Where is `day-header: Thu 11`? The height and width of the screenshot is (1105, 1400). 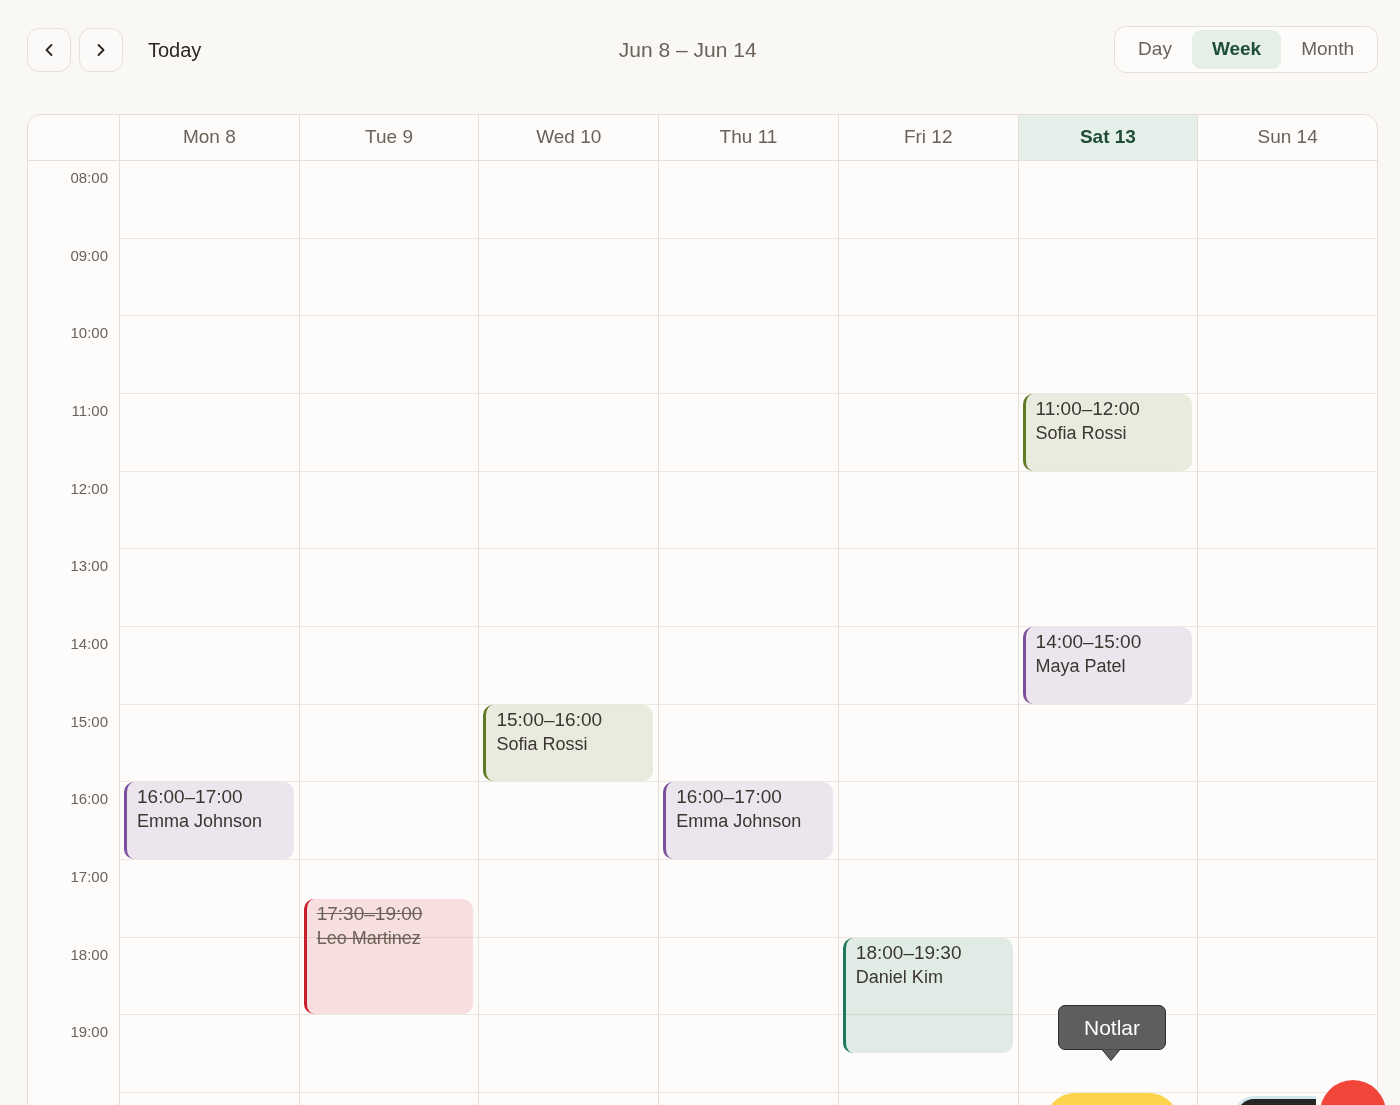
day-header: Thu 11 is located at coordinates (748, 137).